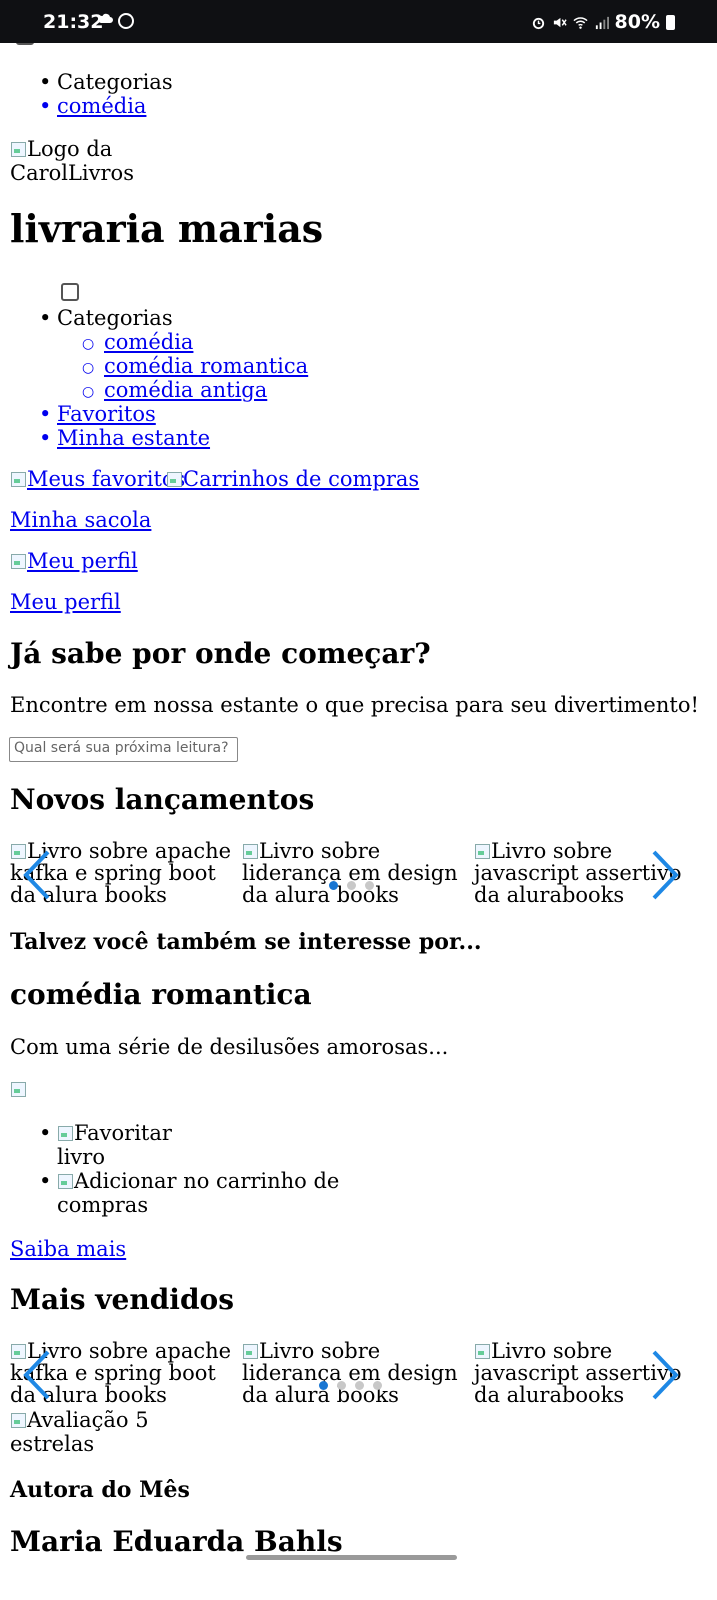  I want to click on profile-alt-text: Meu perfil, so click(82, 561).